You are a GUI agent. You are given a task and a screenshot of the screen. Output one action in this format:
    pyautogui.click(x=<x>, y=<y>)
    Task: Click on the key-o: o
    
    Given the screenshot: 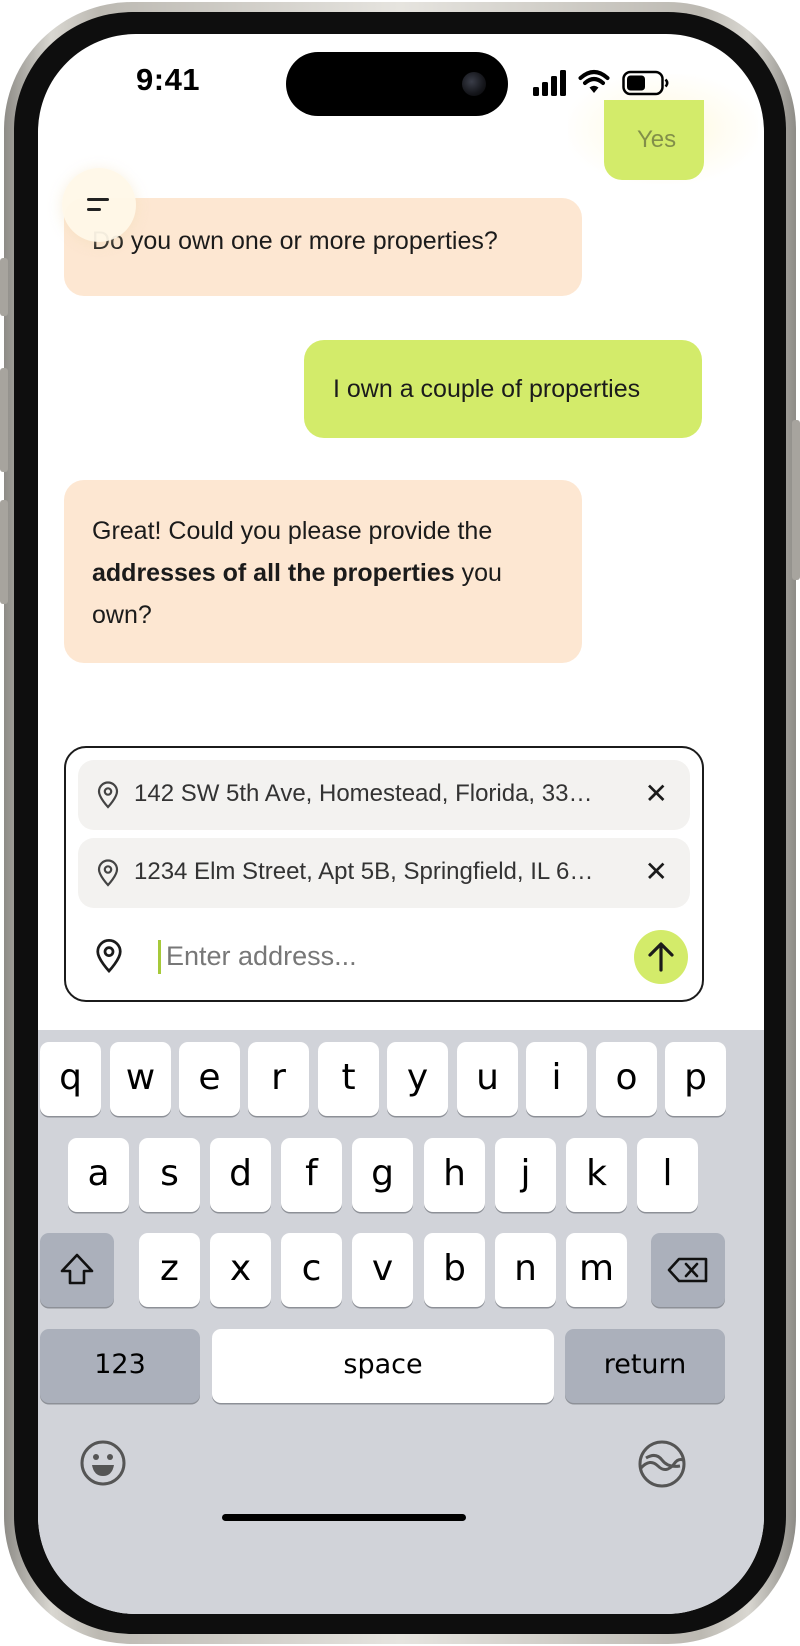 What is the action you would take?
    pyautogui.click(x=626, y=1079)
    